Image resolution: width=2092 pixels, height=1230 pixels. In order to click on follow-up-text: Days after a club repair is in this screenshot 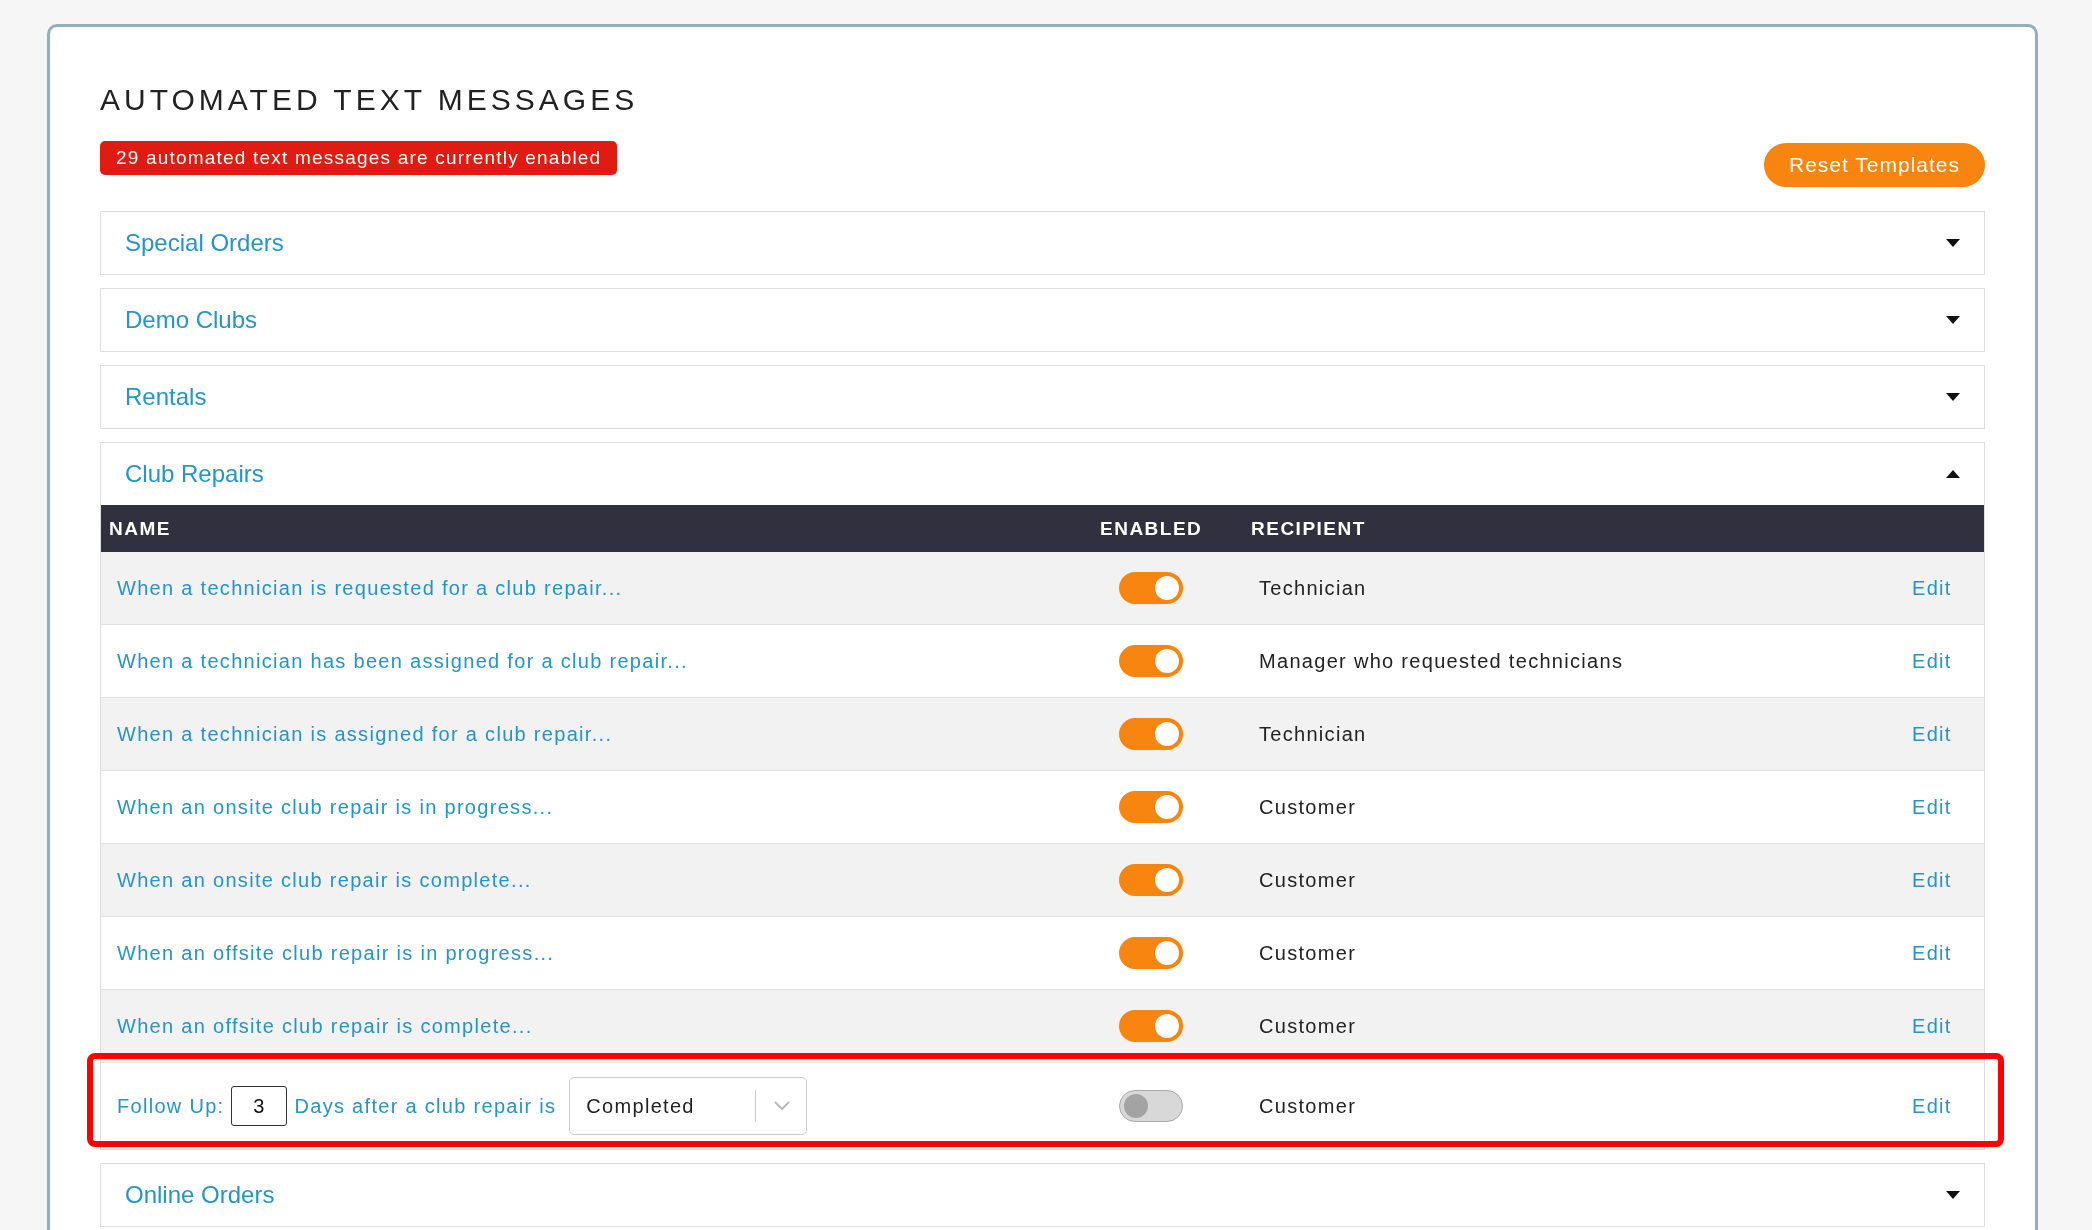, I will do `click(425, 1106)`.